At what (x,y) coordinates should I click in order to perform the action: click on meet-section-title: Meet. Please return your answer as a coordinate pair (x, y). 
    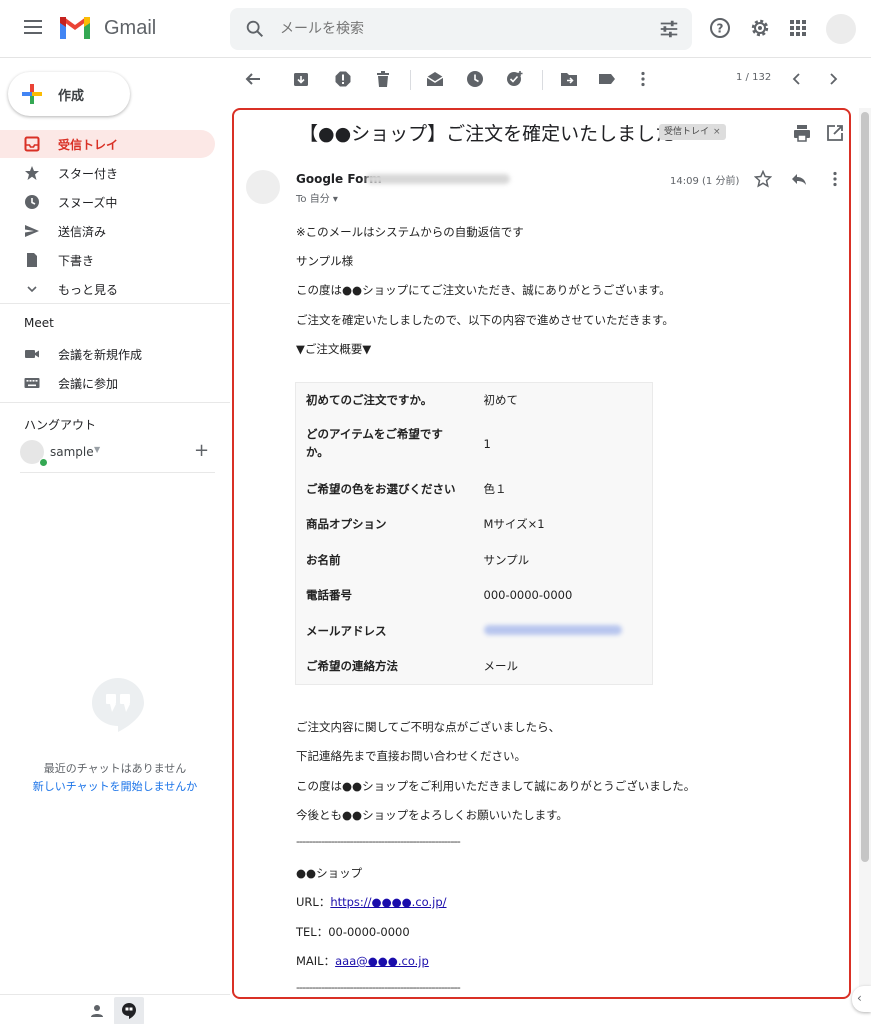
    Looking at the image, I should click on (39, 323).